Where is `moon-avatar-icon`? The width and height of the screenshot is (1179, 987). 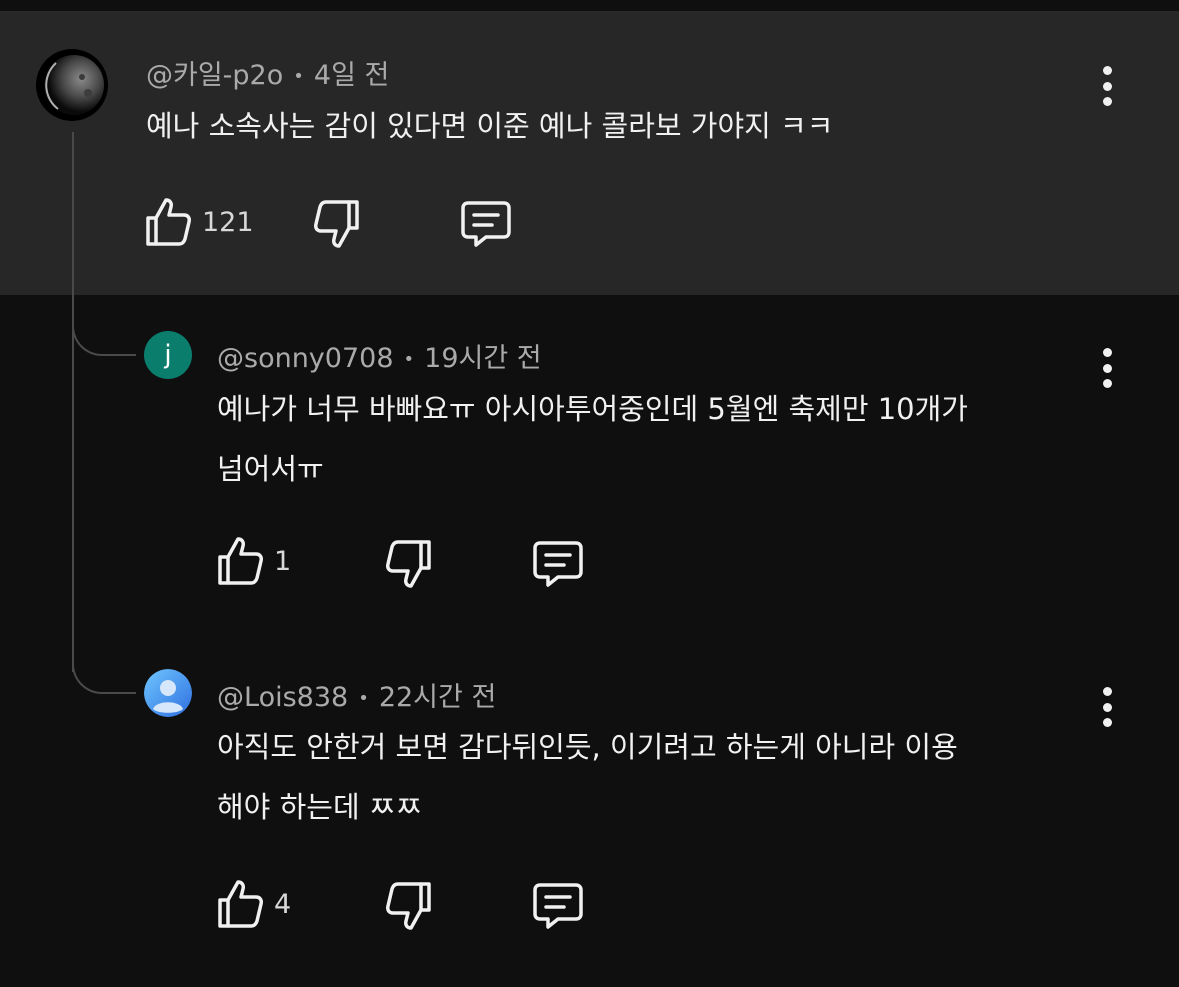
moon-avatar-icon is located at coordinates (72, 85).